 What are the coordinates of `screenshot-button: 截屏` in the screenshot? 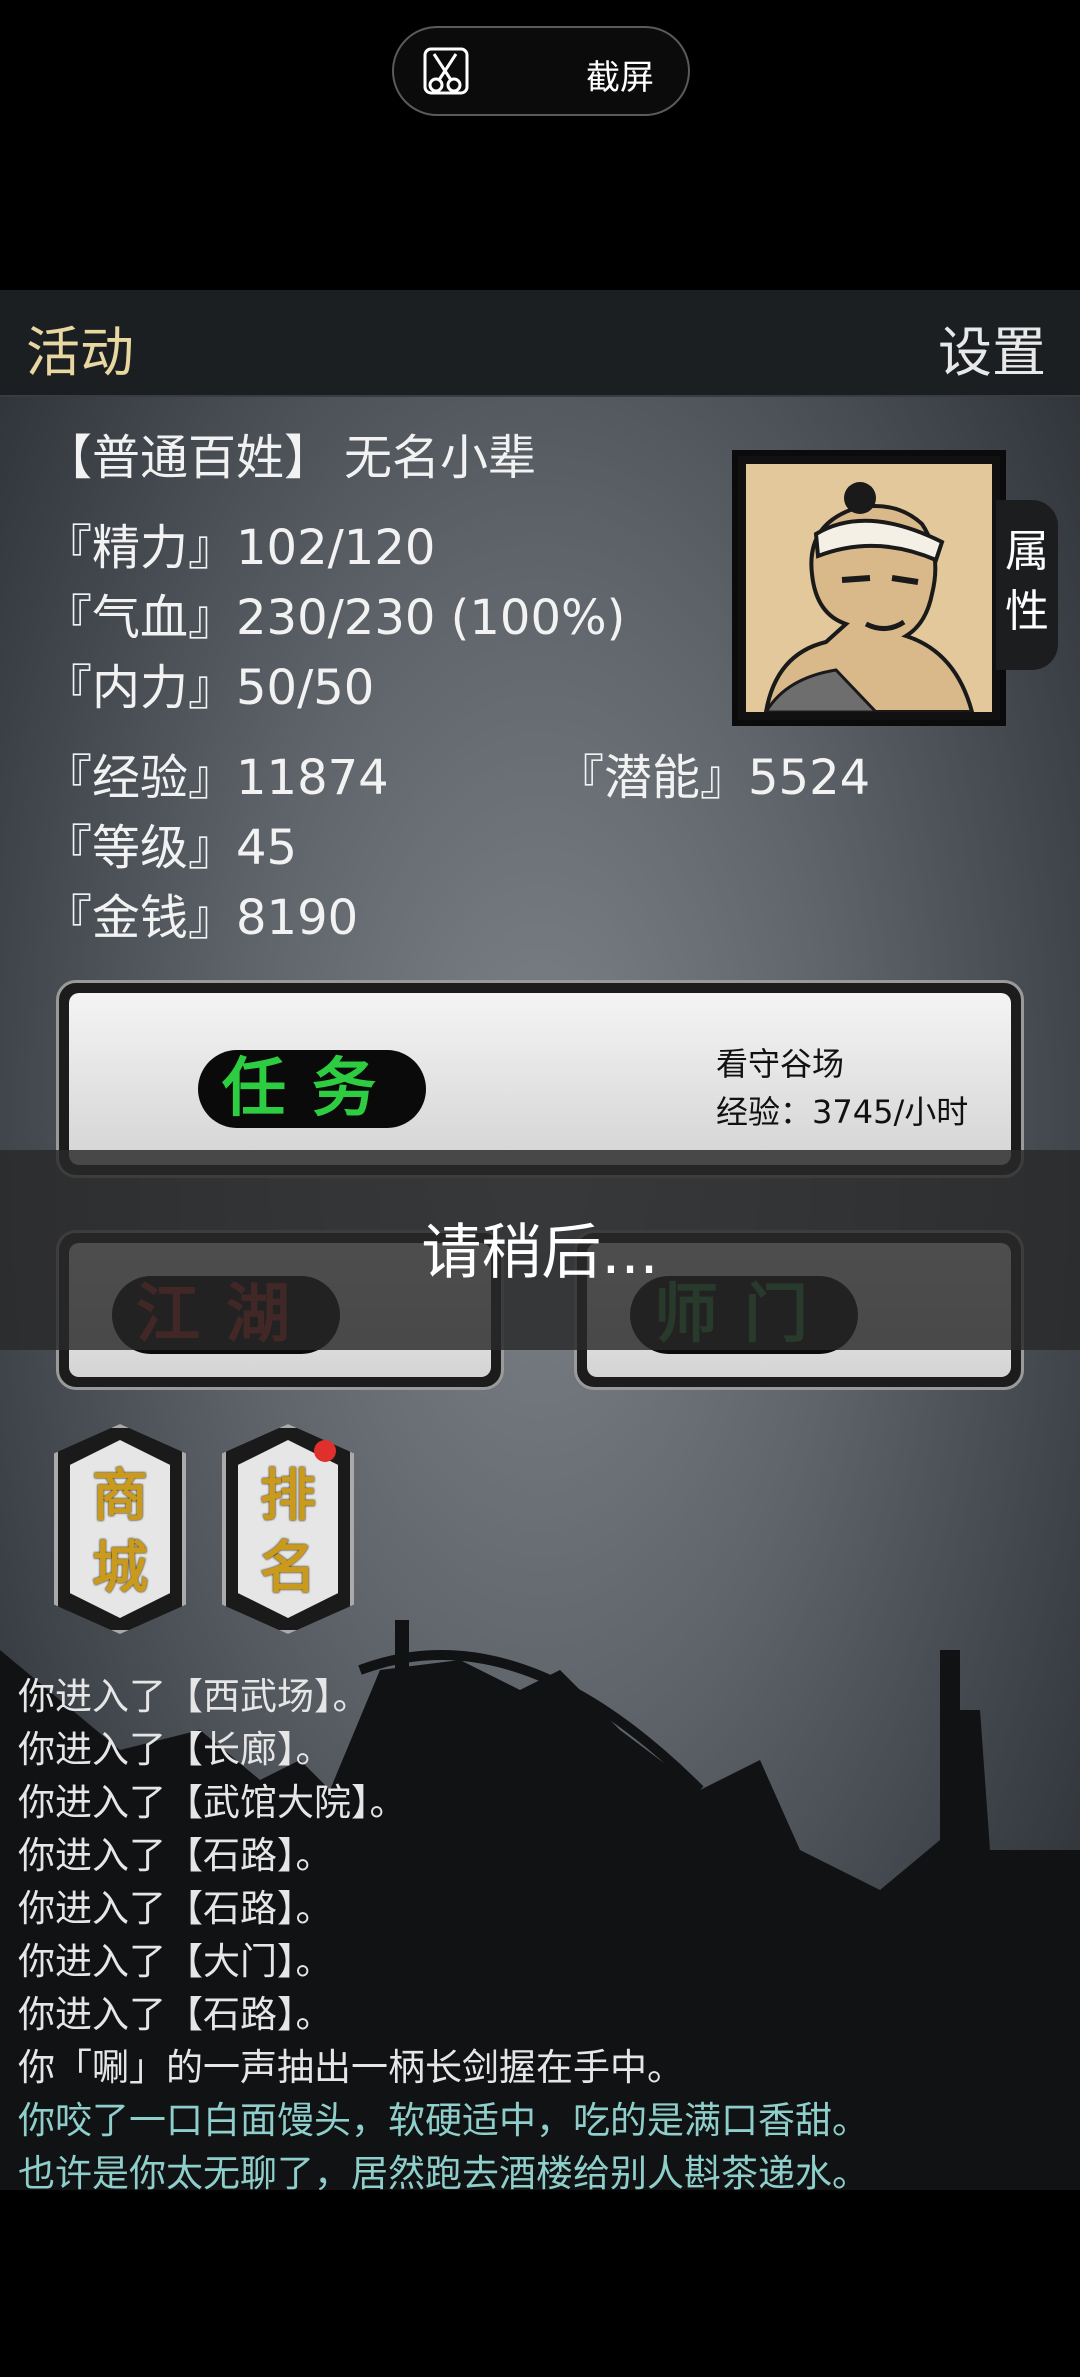 It's located at (541, 71).